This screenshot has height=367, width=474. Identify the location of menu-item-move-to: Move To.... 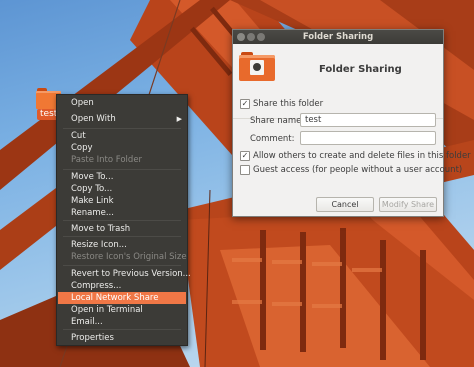
(122, 177).